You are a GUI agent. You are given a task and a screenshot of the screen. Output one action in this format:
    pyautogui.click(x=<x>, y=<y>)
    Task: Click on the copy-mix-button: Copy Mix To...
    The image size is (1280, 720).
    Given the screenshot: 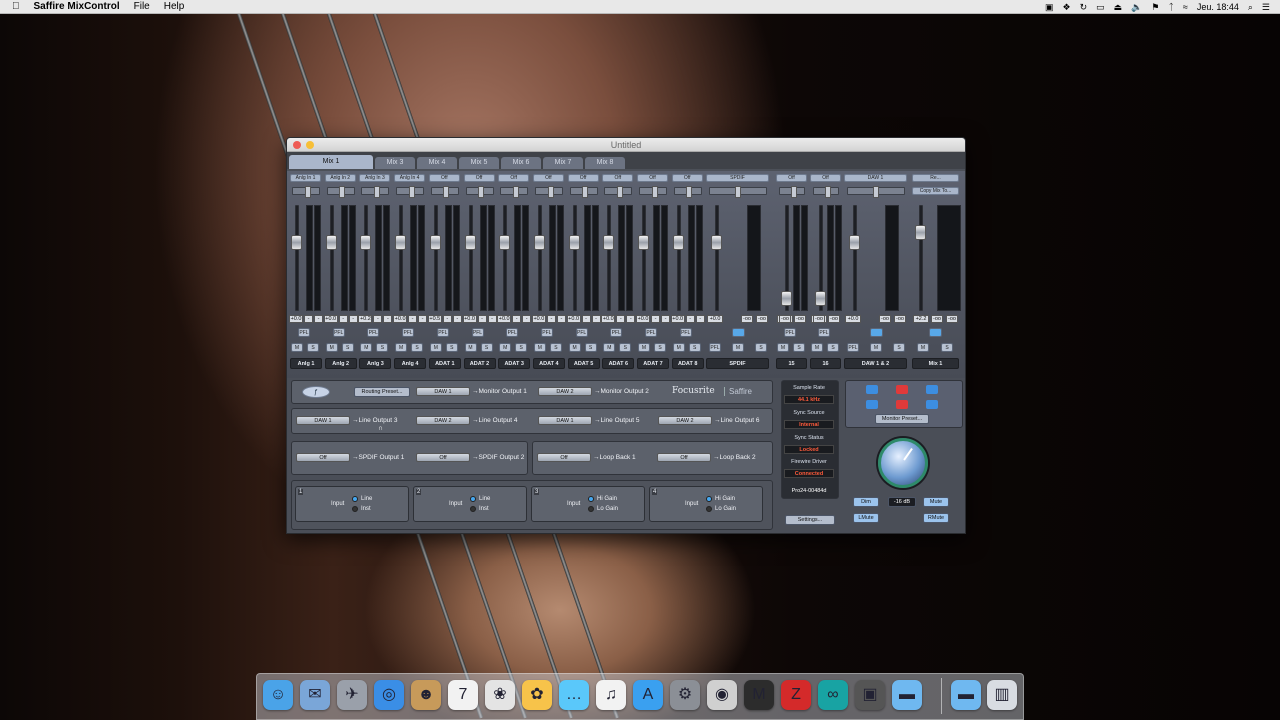 What is the action you would take?
    pyautogui.click(x=935, y=191)
    